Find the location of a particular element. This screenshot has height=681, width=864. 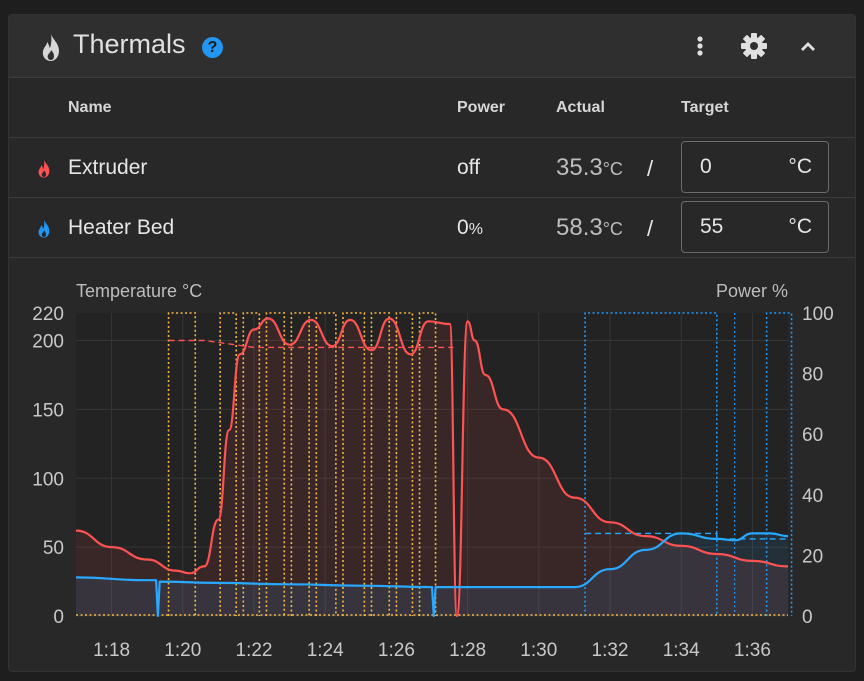

column-header-target: Target is located at coordinates (705, 107).